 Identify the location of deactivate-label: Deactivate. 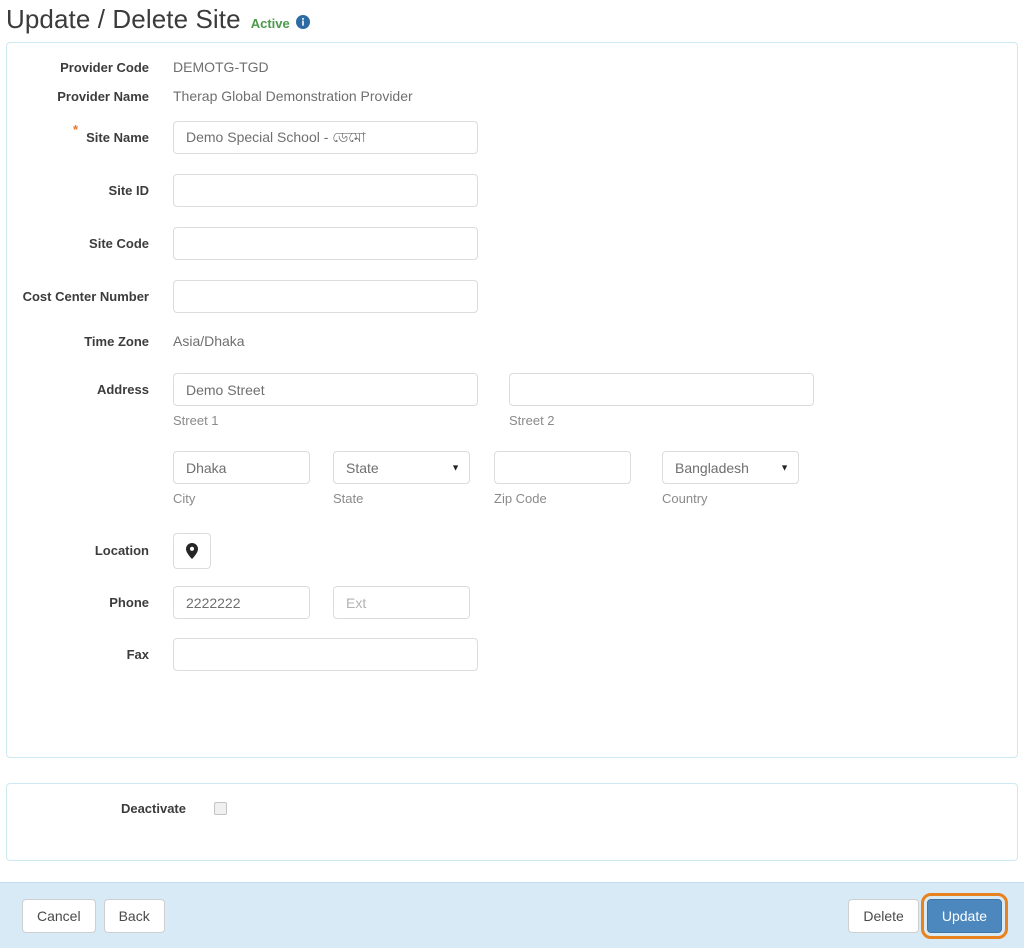
(153, 808).